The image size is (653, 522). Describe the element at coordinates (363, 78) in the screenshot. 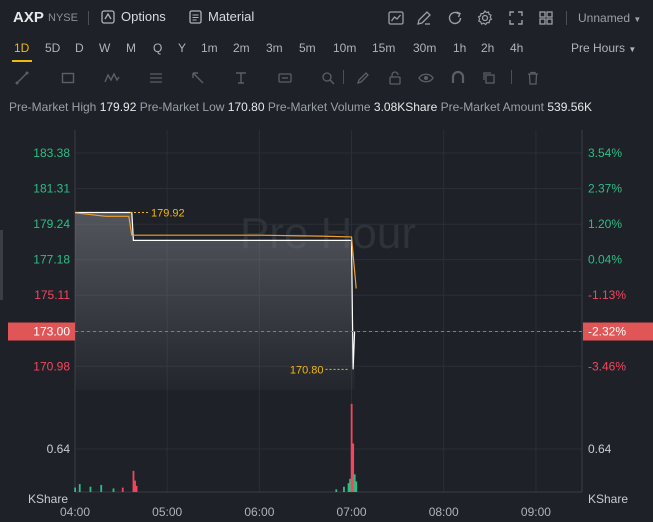

I see `pencil-icon` at that location.